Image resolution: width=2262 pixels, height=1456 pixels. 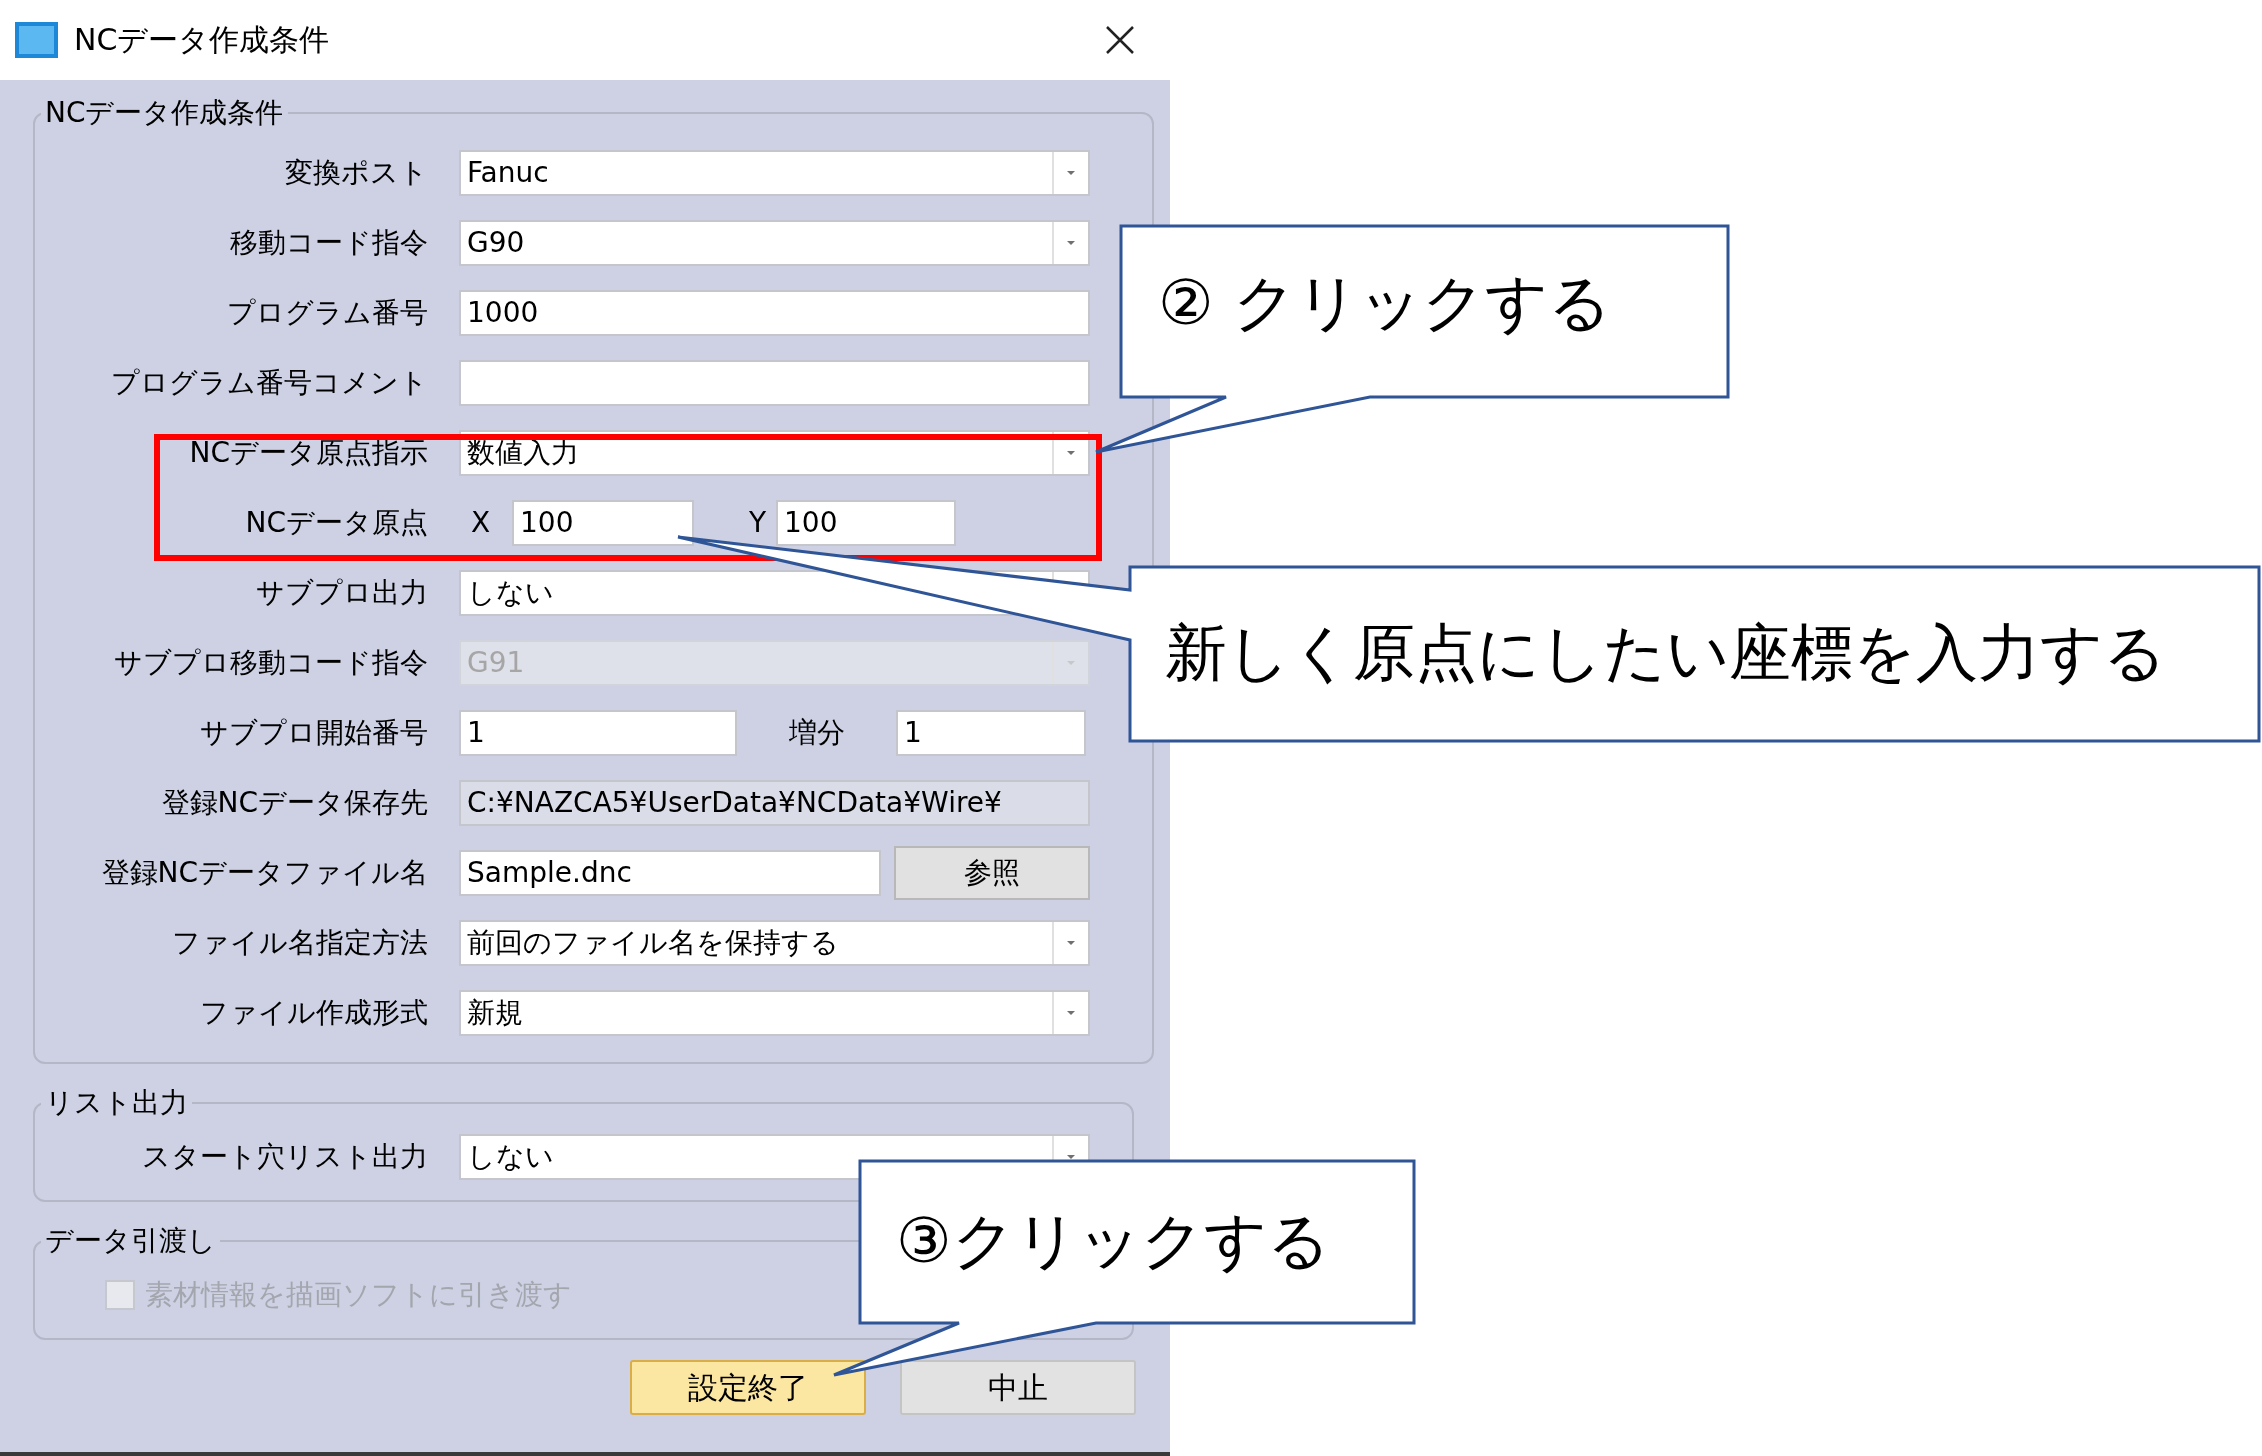 I want to click on browse-button: 参照, so click(x=992, y=873).